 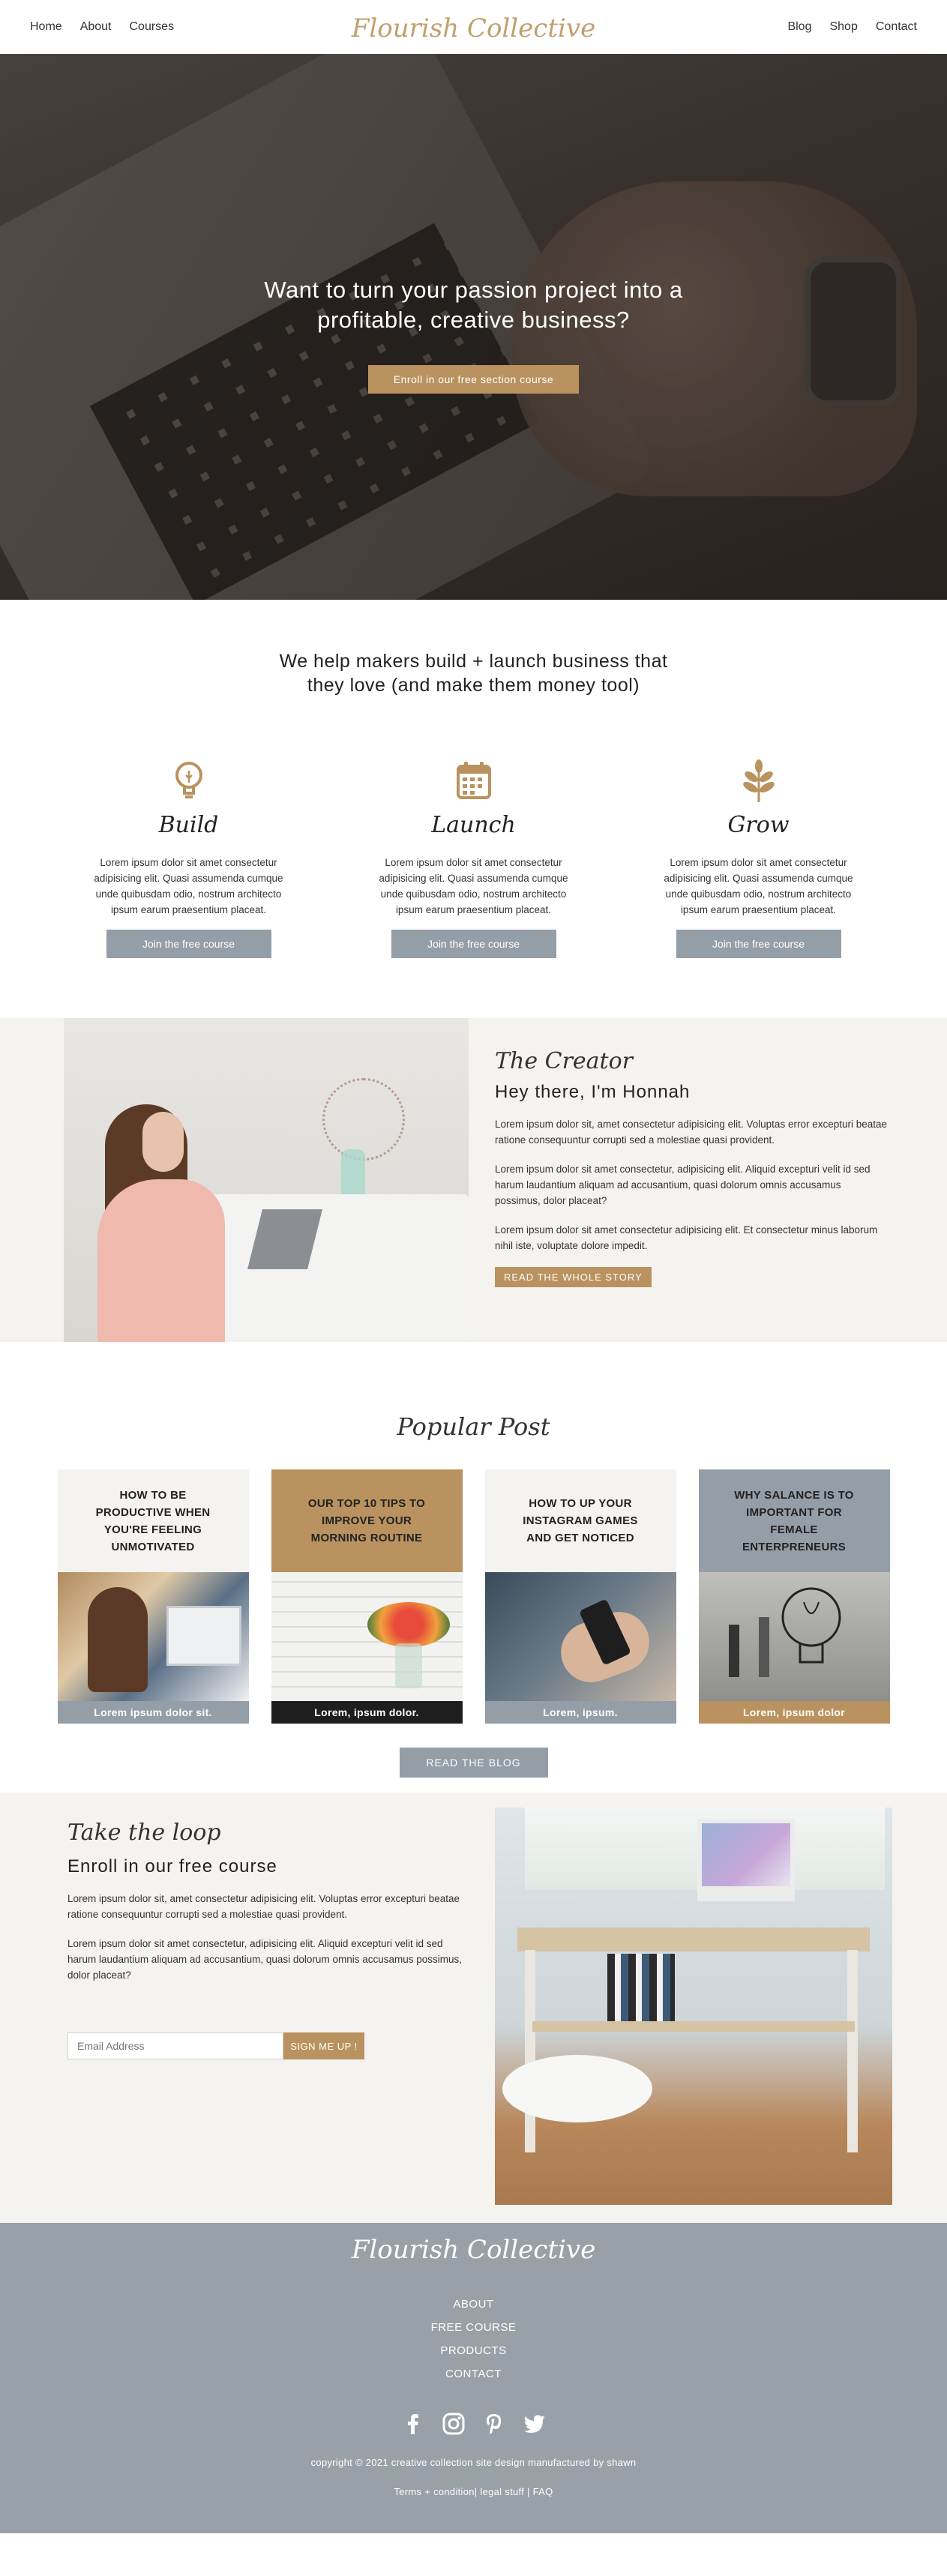 I want to click on nav-about-link: About, so click(x=96, y=27).